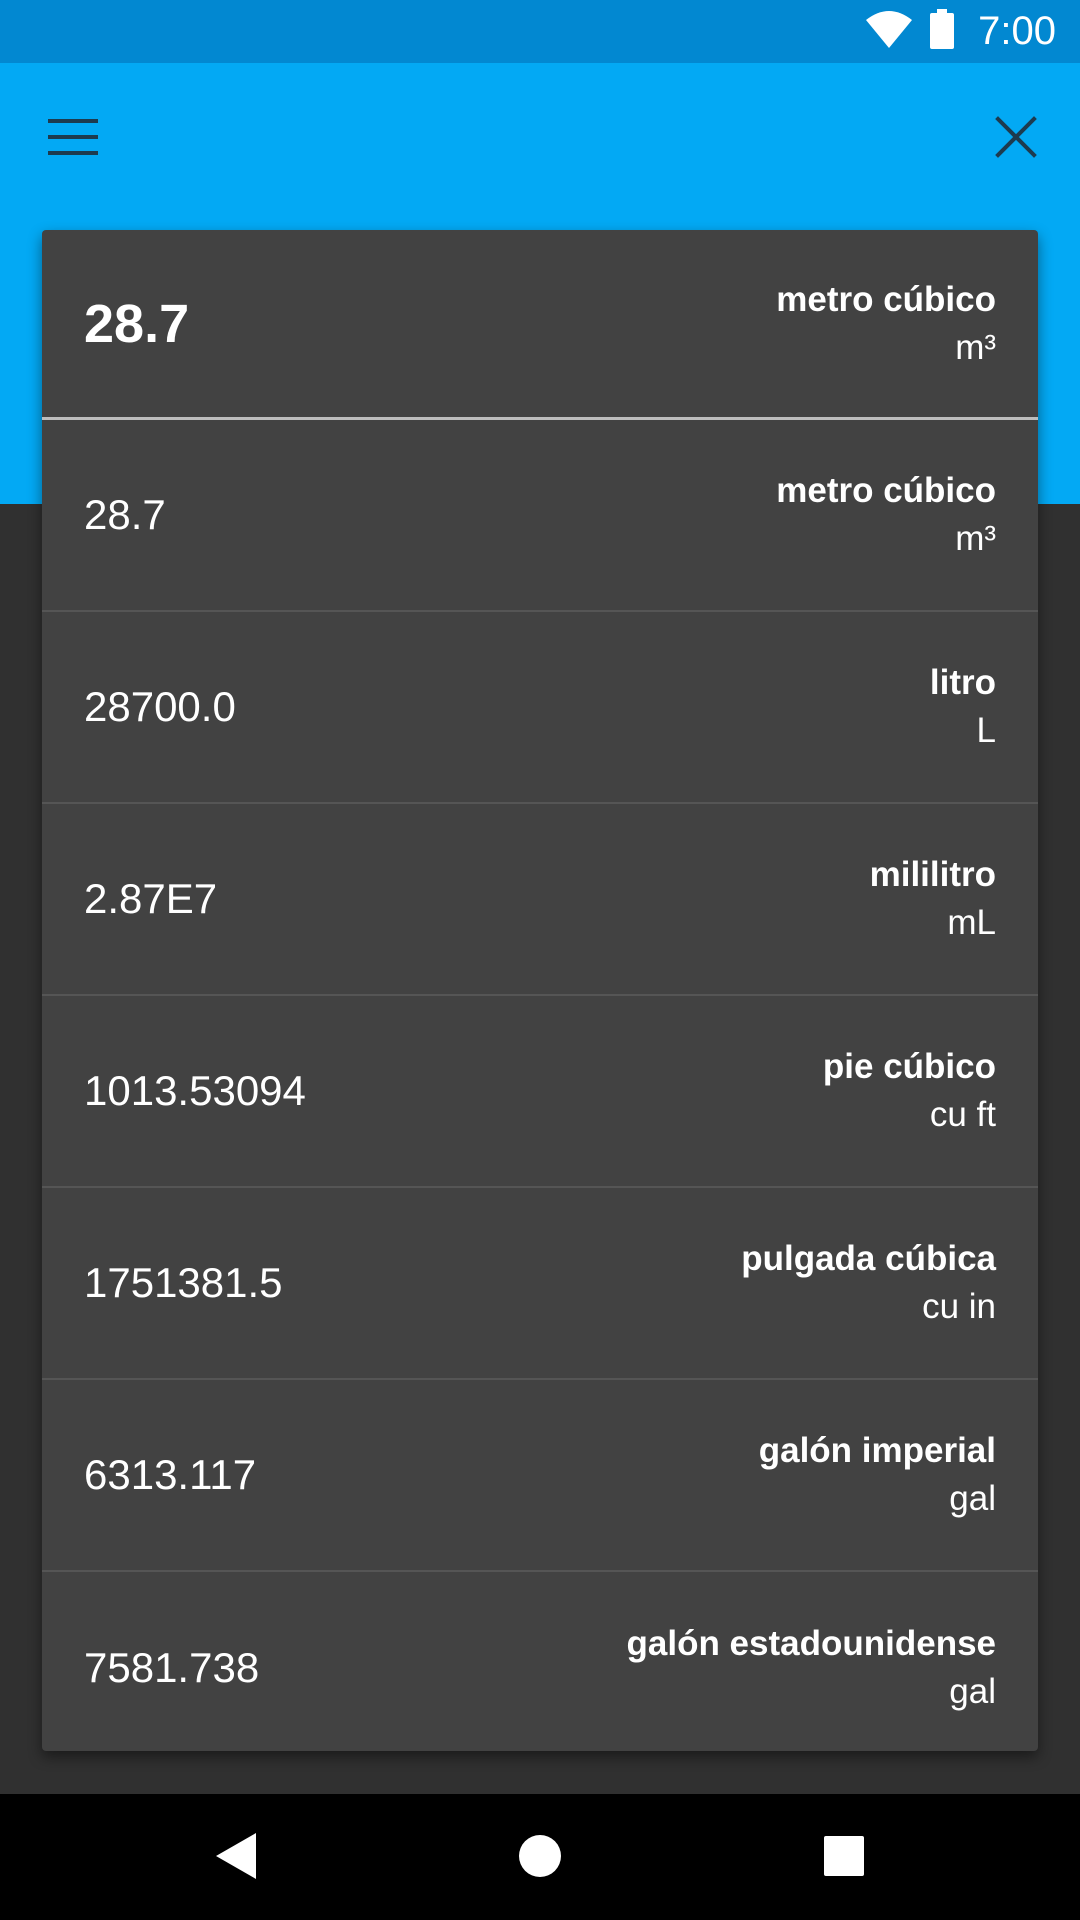 This screenshot has height=1920, width=1080. I want to click on recents-button, so click(844, 1858).